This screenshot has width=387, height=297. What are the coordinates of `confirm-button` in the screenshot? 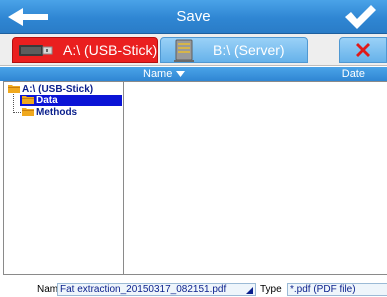 It's located at (360, 17).